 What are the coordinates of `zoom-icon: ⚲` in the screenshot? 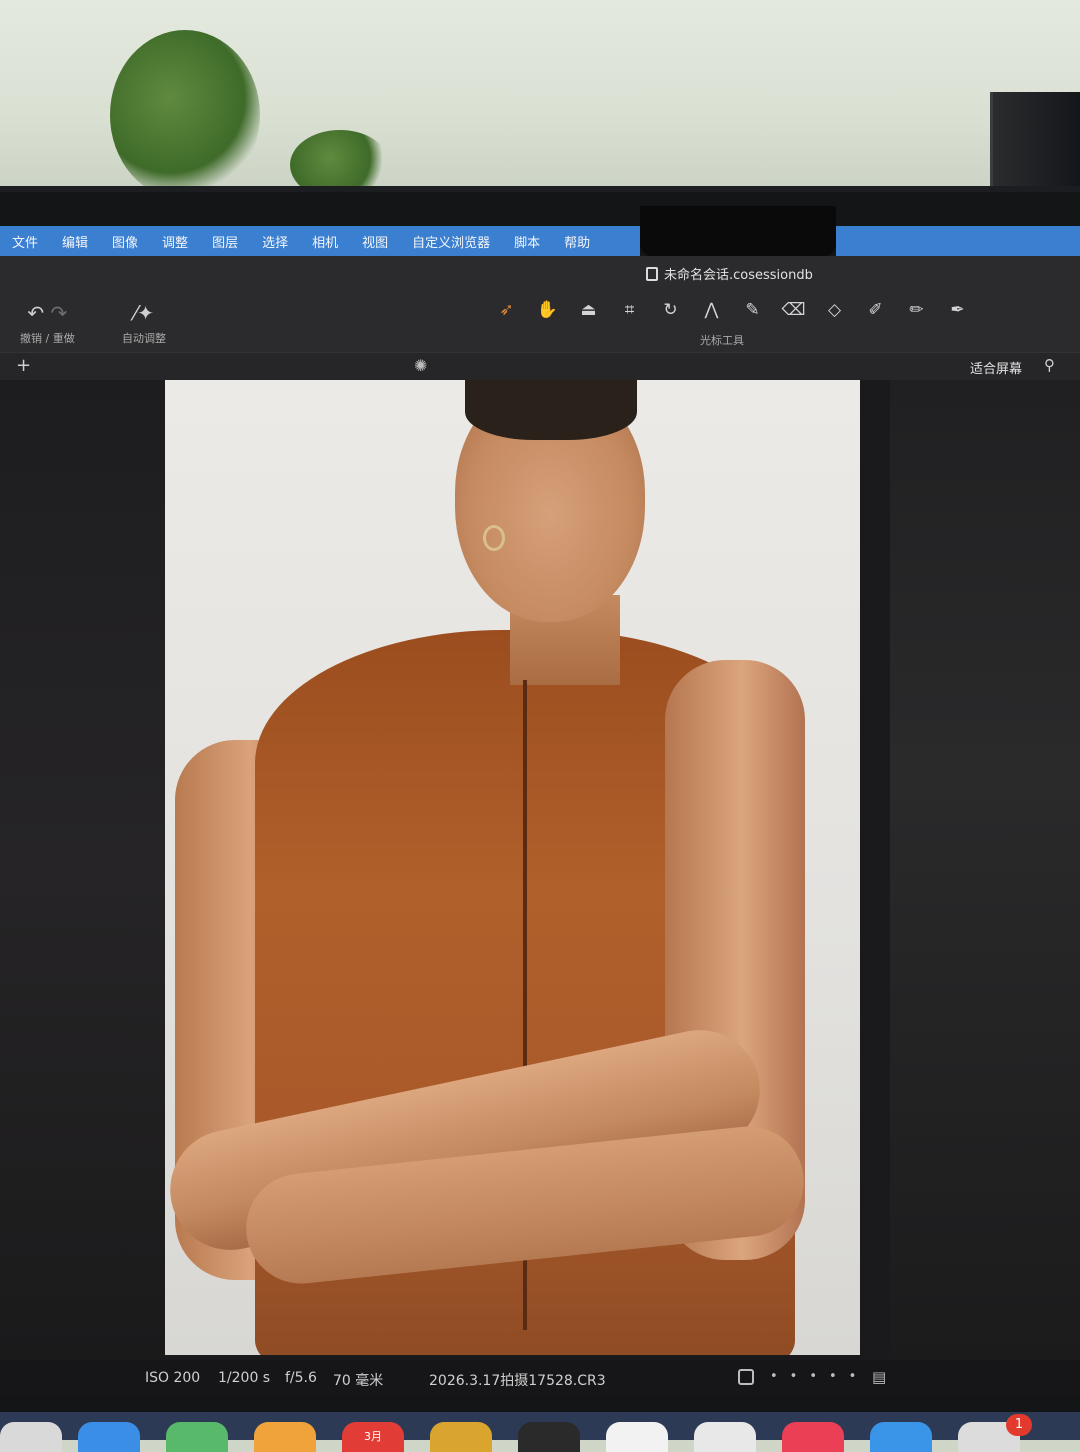 It's located at (1049, 365).